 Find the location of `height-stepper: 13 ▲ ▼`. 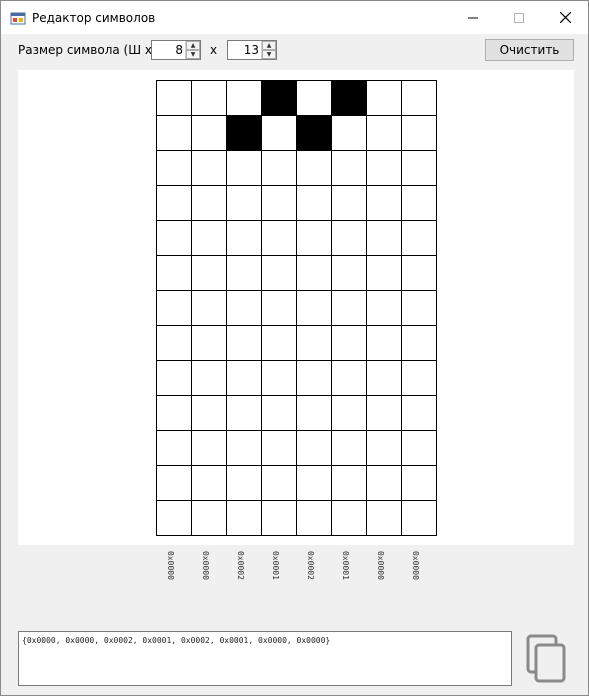

height-stepper: 13 ▲ ▼ is located at coordinates (252, 50).